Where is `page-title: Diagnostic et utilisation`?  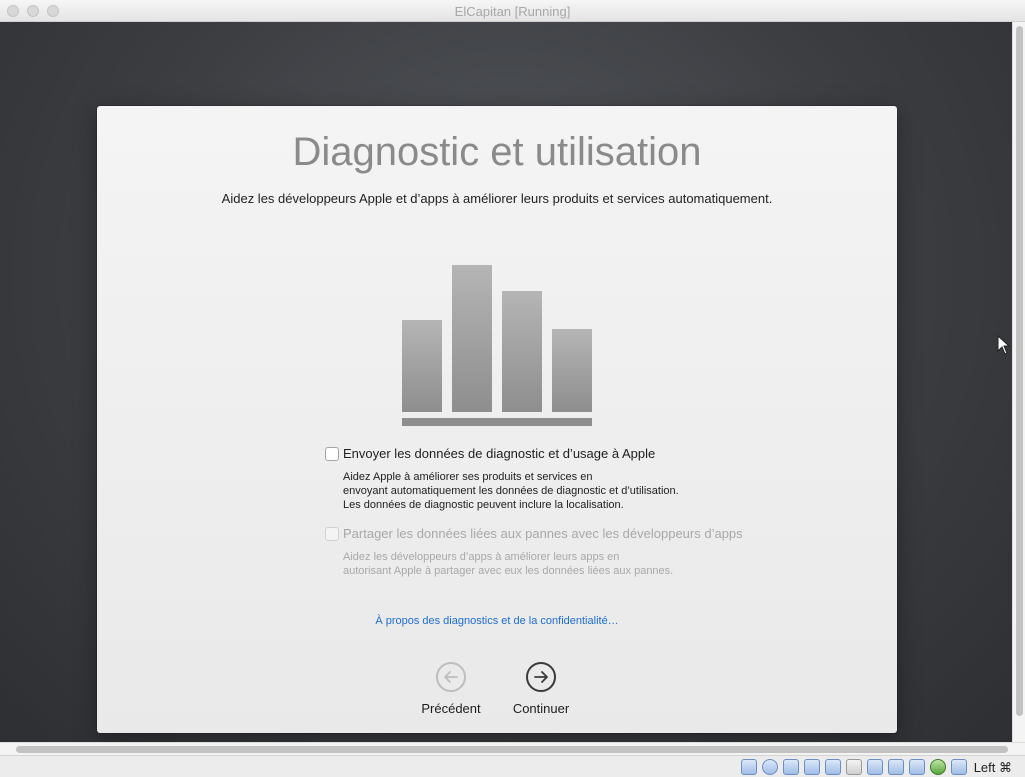 page-title: Diagnostic et utilisation is located at coordinates (497, 152).